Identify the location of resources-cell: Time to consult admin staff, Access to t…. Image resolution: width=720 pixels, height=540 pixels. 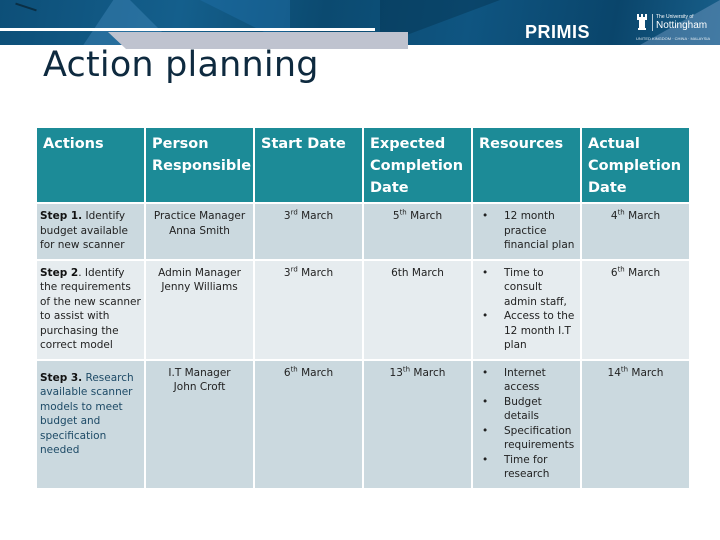
(526, 309).